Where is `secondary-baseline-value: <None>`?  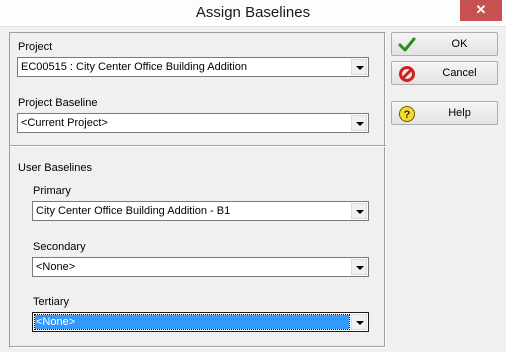 secondary-baseline-value: <None> is located at coordinates (56, 267).